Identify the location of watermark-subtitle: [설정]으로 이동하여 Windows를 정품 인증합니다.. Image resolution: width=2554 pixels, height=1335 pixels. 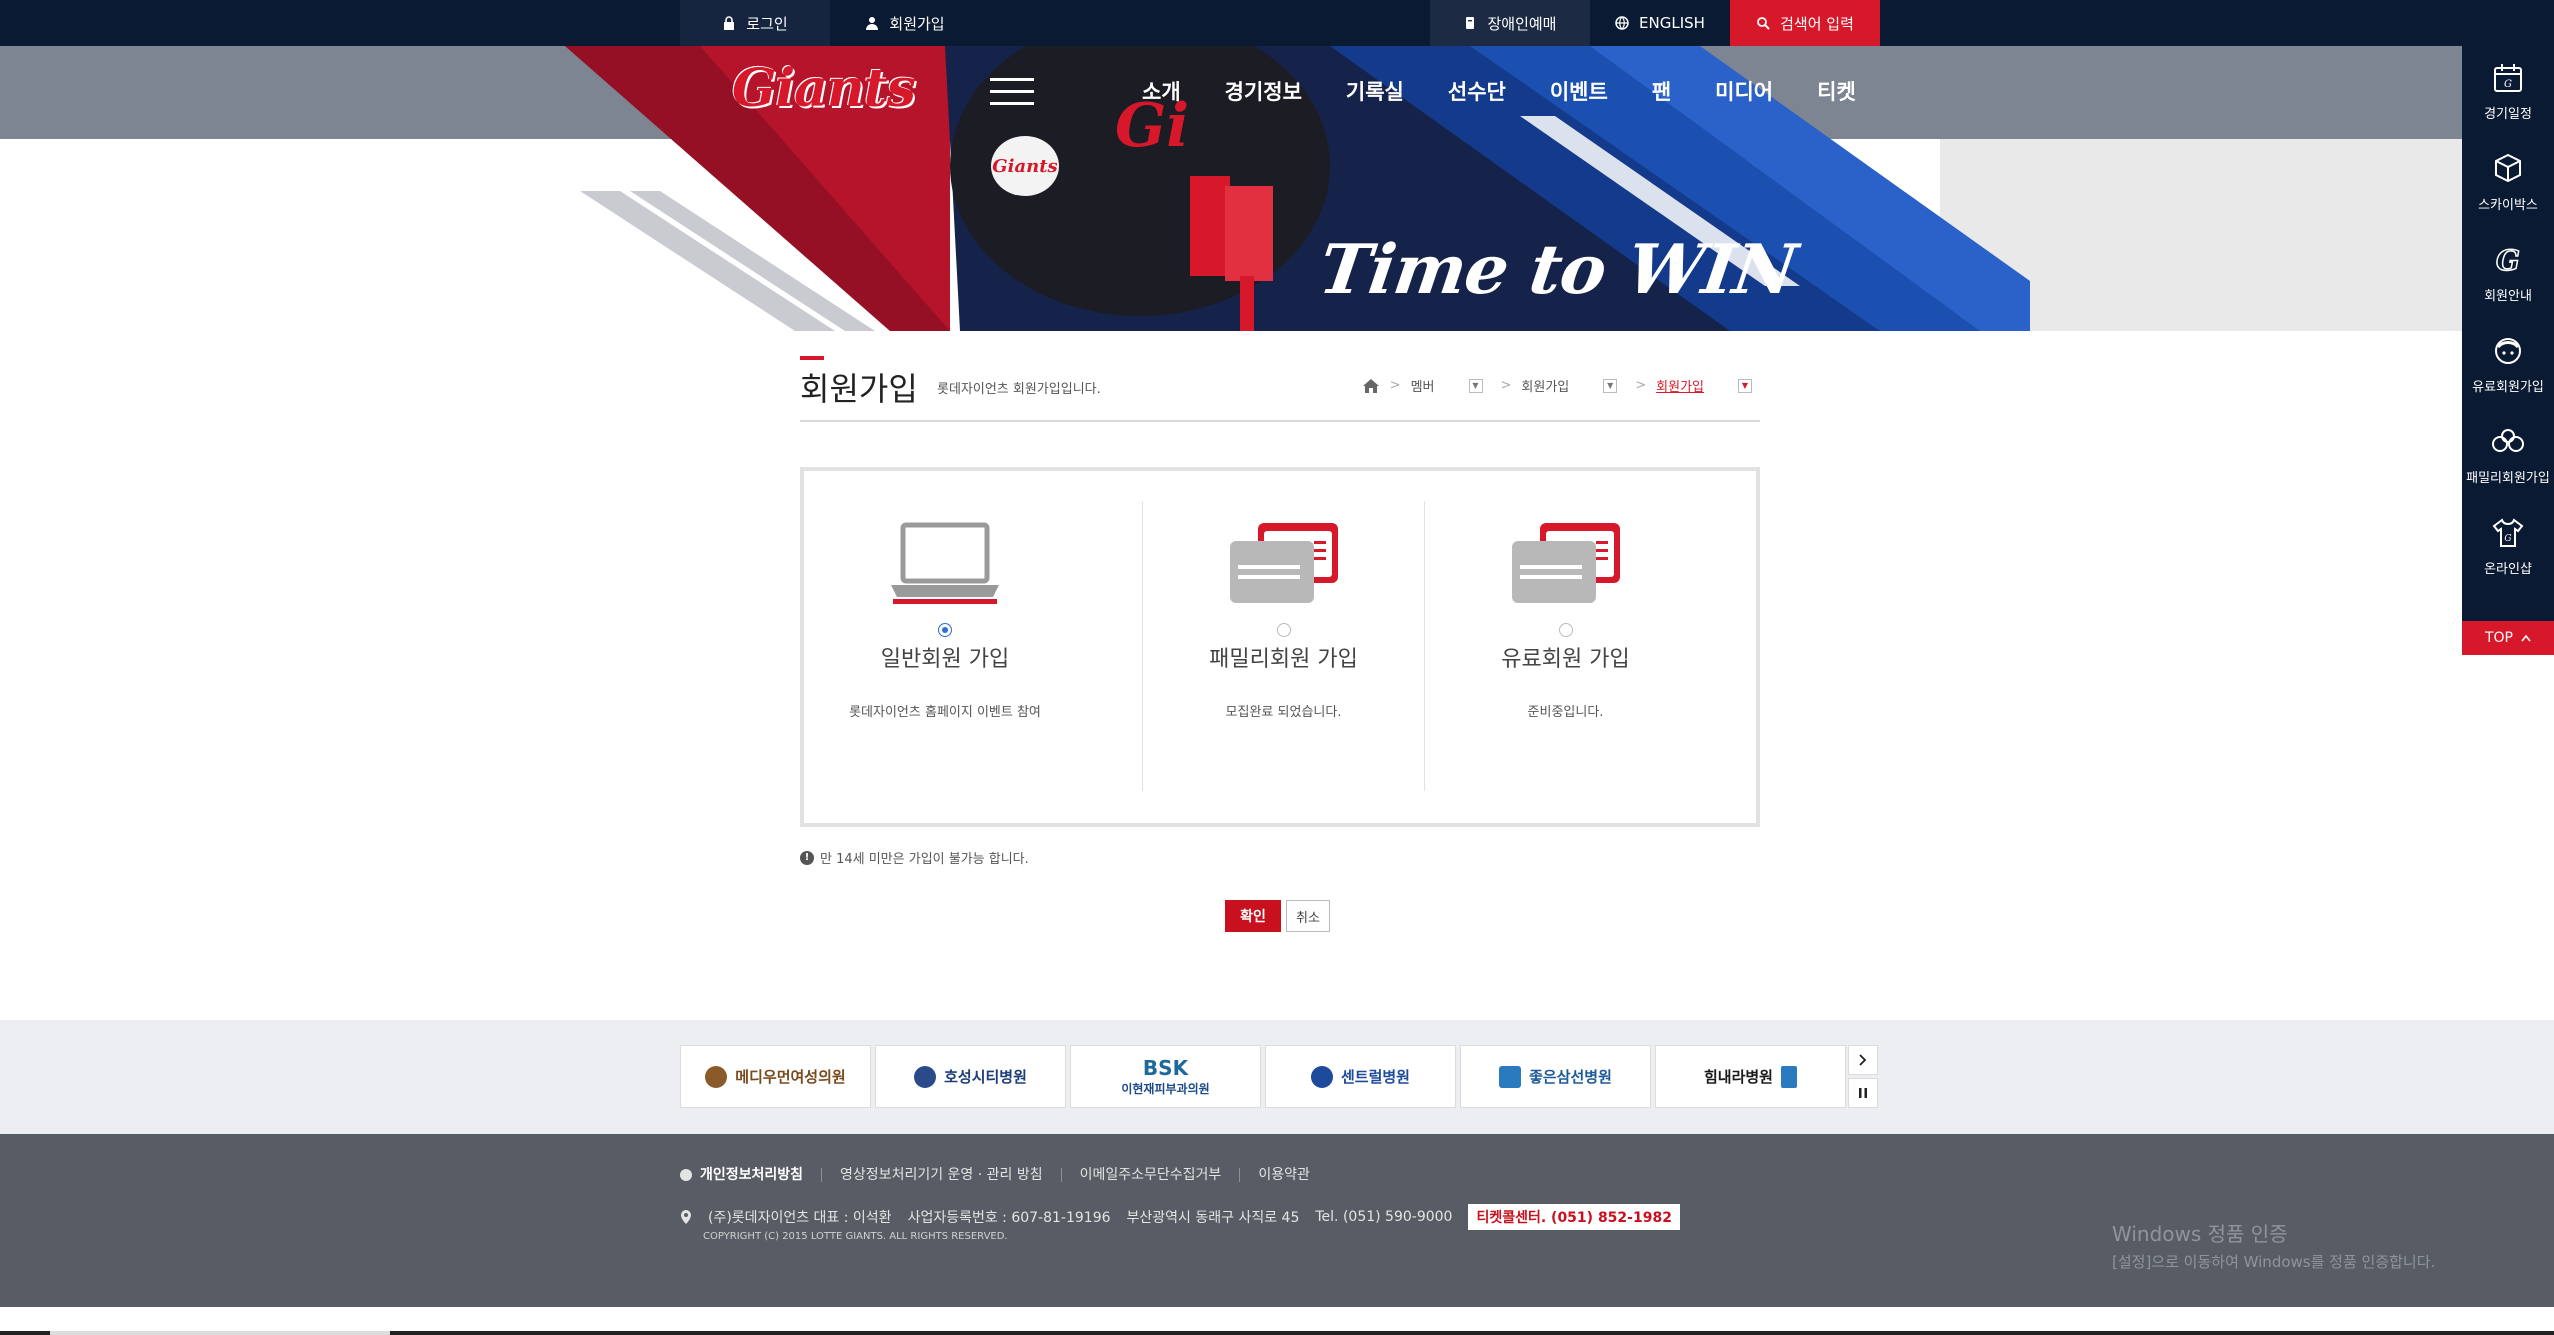
(2274, 1262).